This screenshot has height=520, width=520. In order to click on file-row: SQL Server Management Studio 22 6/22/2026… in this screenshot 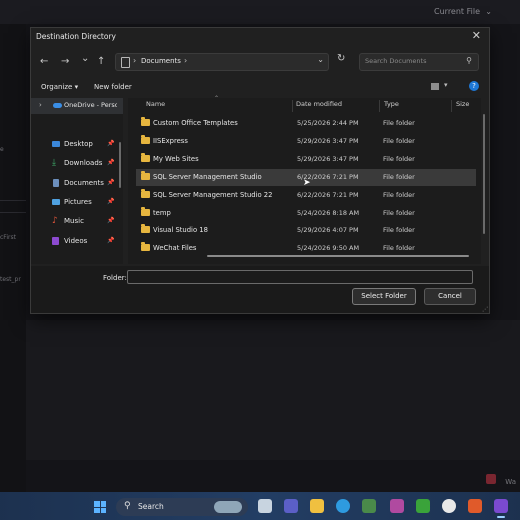, I will do `click(306, 195)`.